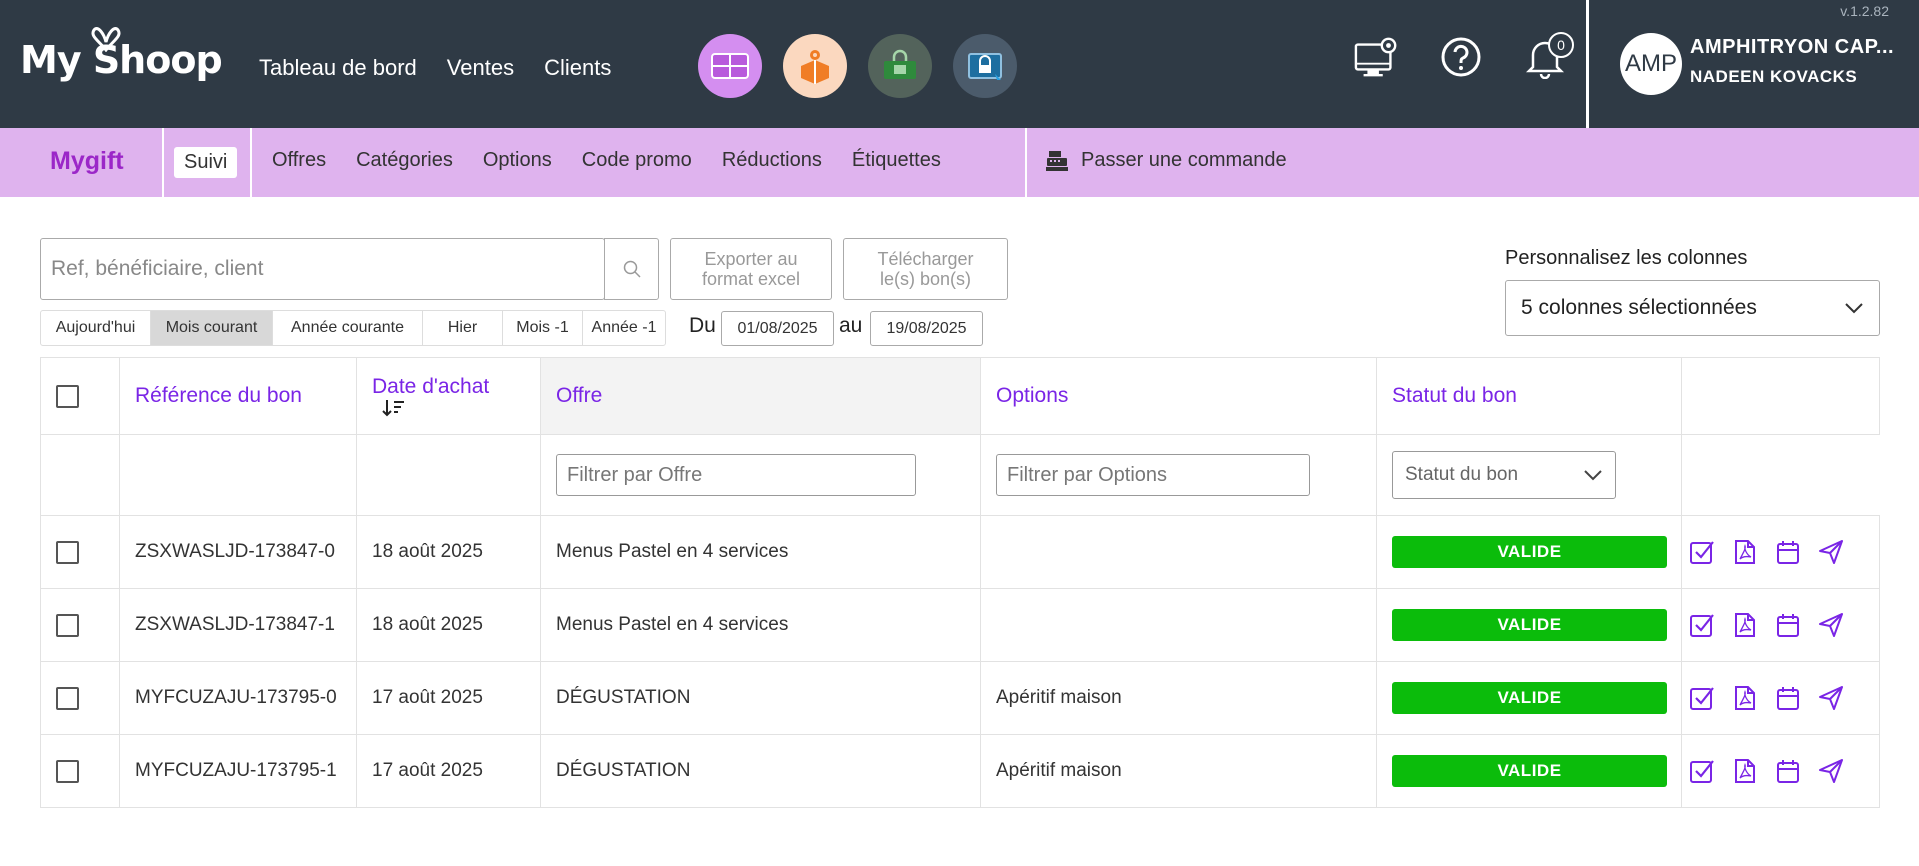 This screenshot has width=1919, height=866. I want to click on export-excel-button: Exporter au format excel, so click(751, 269).